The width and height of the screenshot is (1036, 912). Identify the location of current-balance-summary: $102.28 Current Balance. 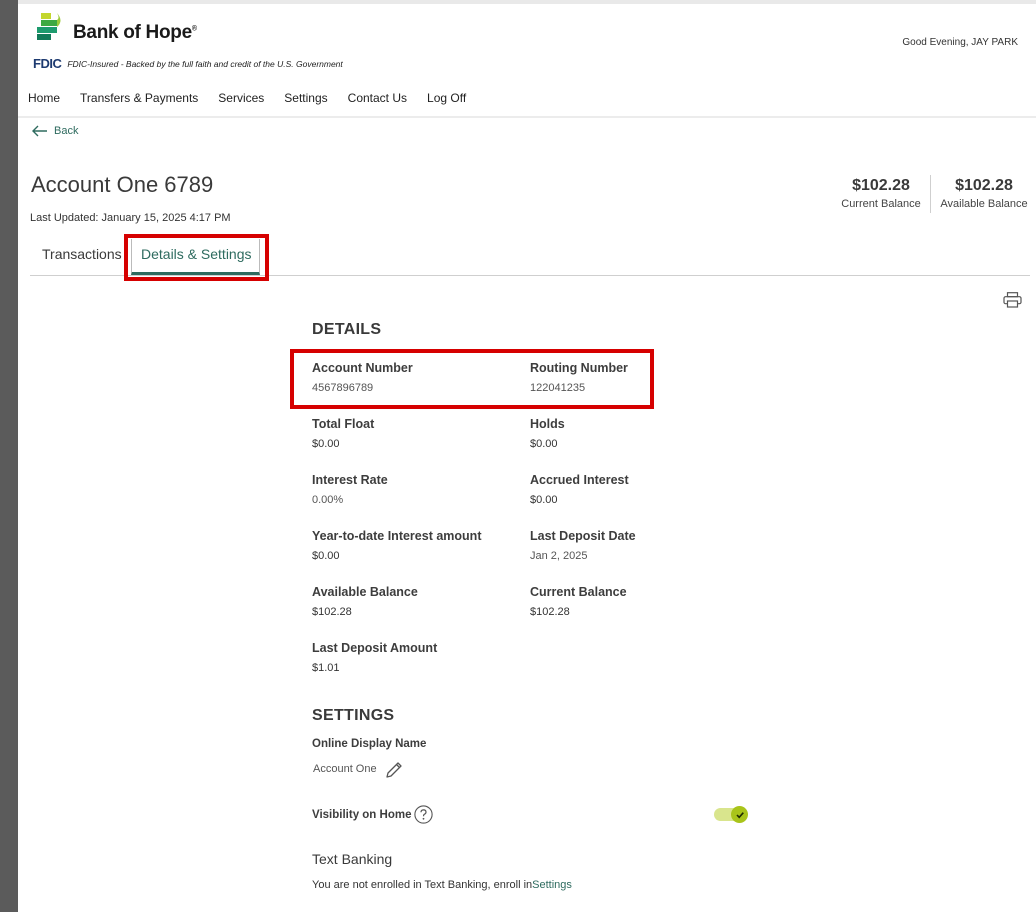
(881, 193).